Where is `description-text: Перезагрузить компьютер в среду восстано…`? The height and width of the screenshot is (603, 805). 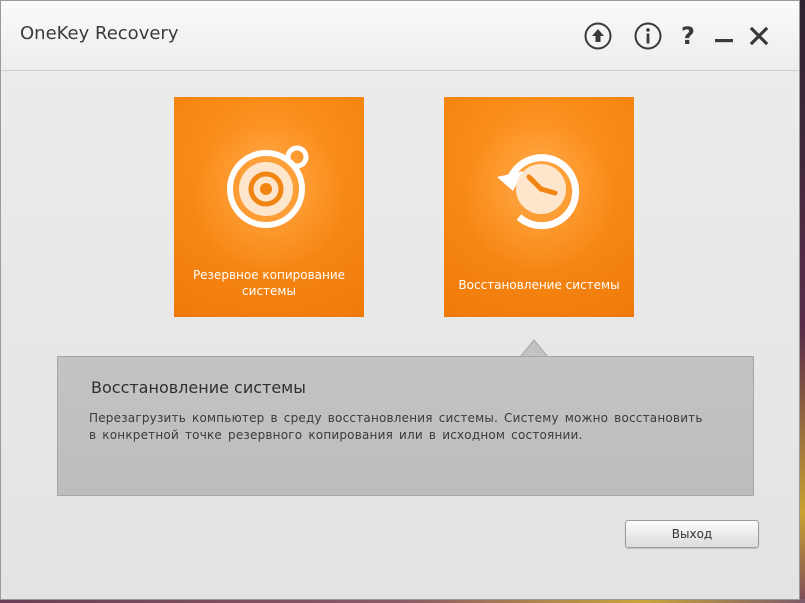 description-text: Перезагрузить компьютер в среду восстано… is located at coordinates (396, 426).